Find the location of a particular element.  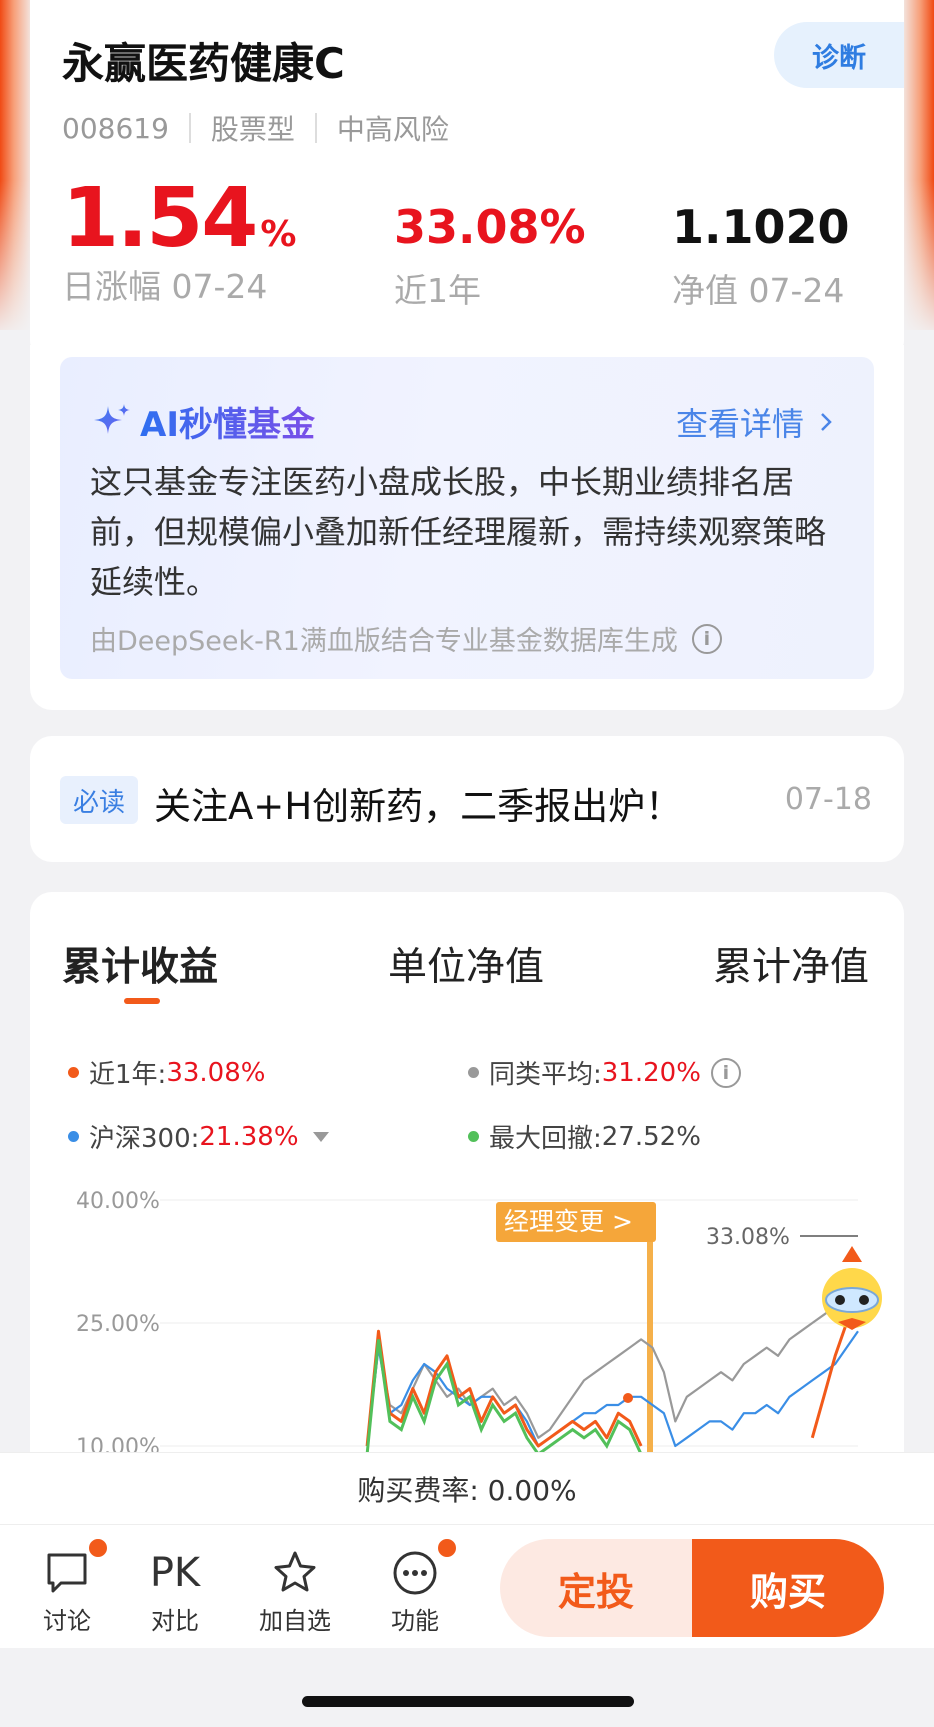

news-date: 07-18 is located at coordinates (828, 799).